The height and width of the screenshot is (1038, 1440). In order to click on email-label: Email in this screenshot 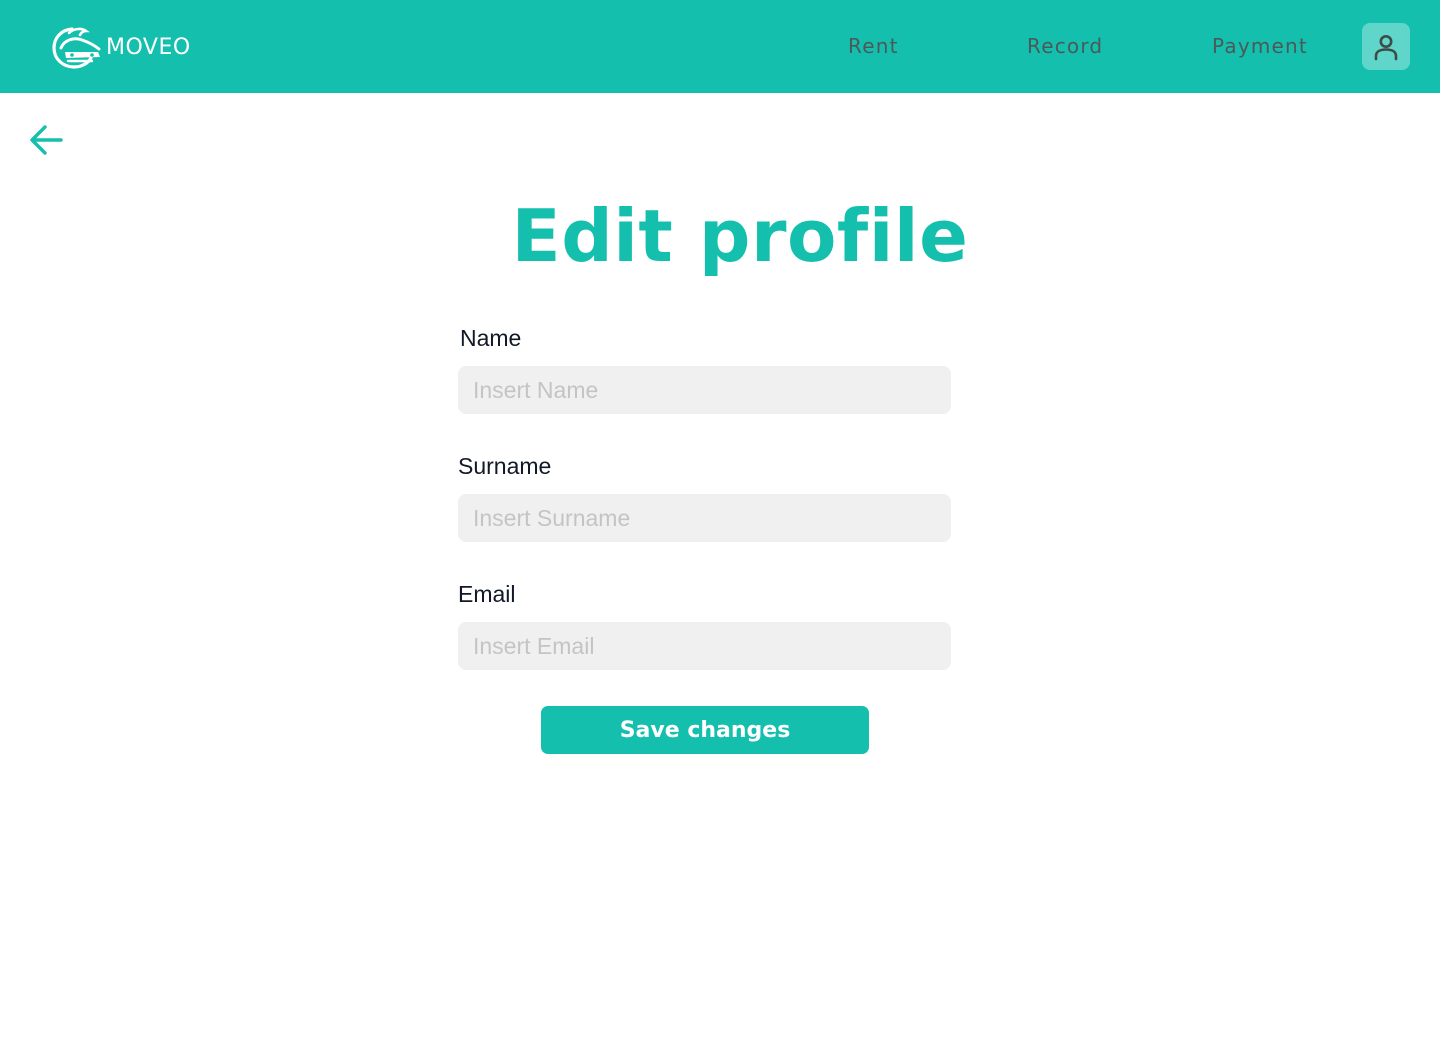, I will do `click(487, 594)`.